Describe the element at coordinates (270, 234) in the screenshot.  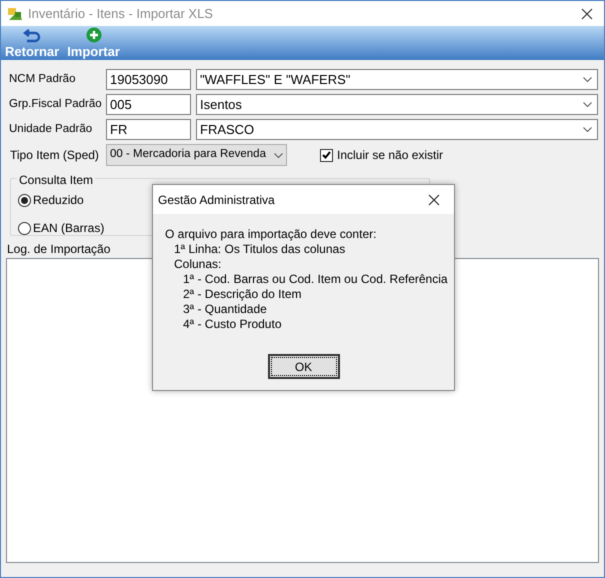
I see `message-line: O arquivo para importação deve conter:` at that location.